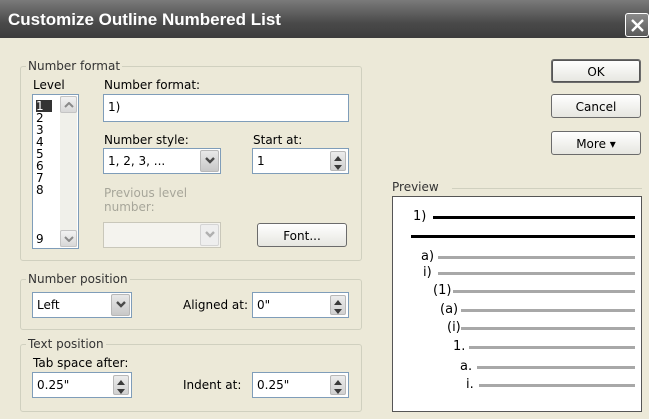 Image resolution: width=649 pixels, height=419 pixels. I want to click on scroll-down-button, so click(68, 238).